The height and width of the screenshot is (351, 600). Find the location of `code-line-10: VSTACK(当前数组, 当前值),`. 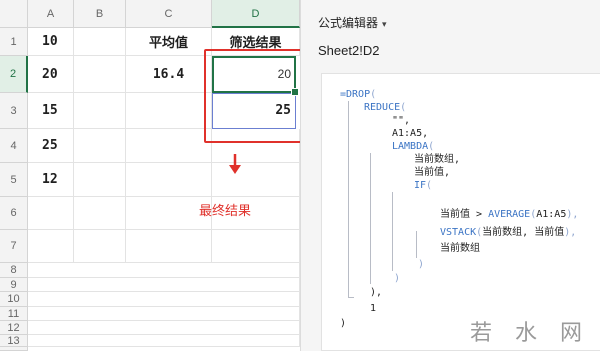

code-line-10: VSTACK(当前数组, 当前值), is located at coordinates (508, 232).